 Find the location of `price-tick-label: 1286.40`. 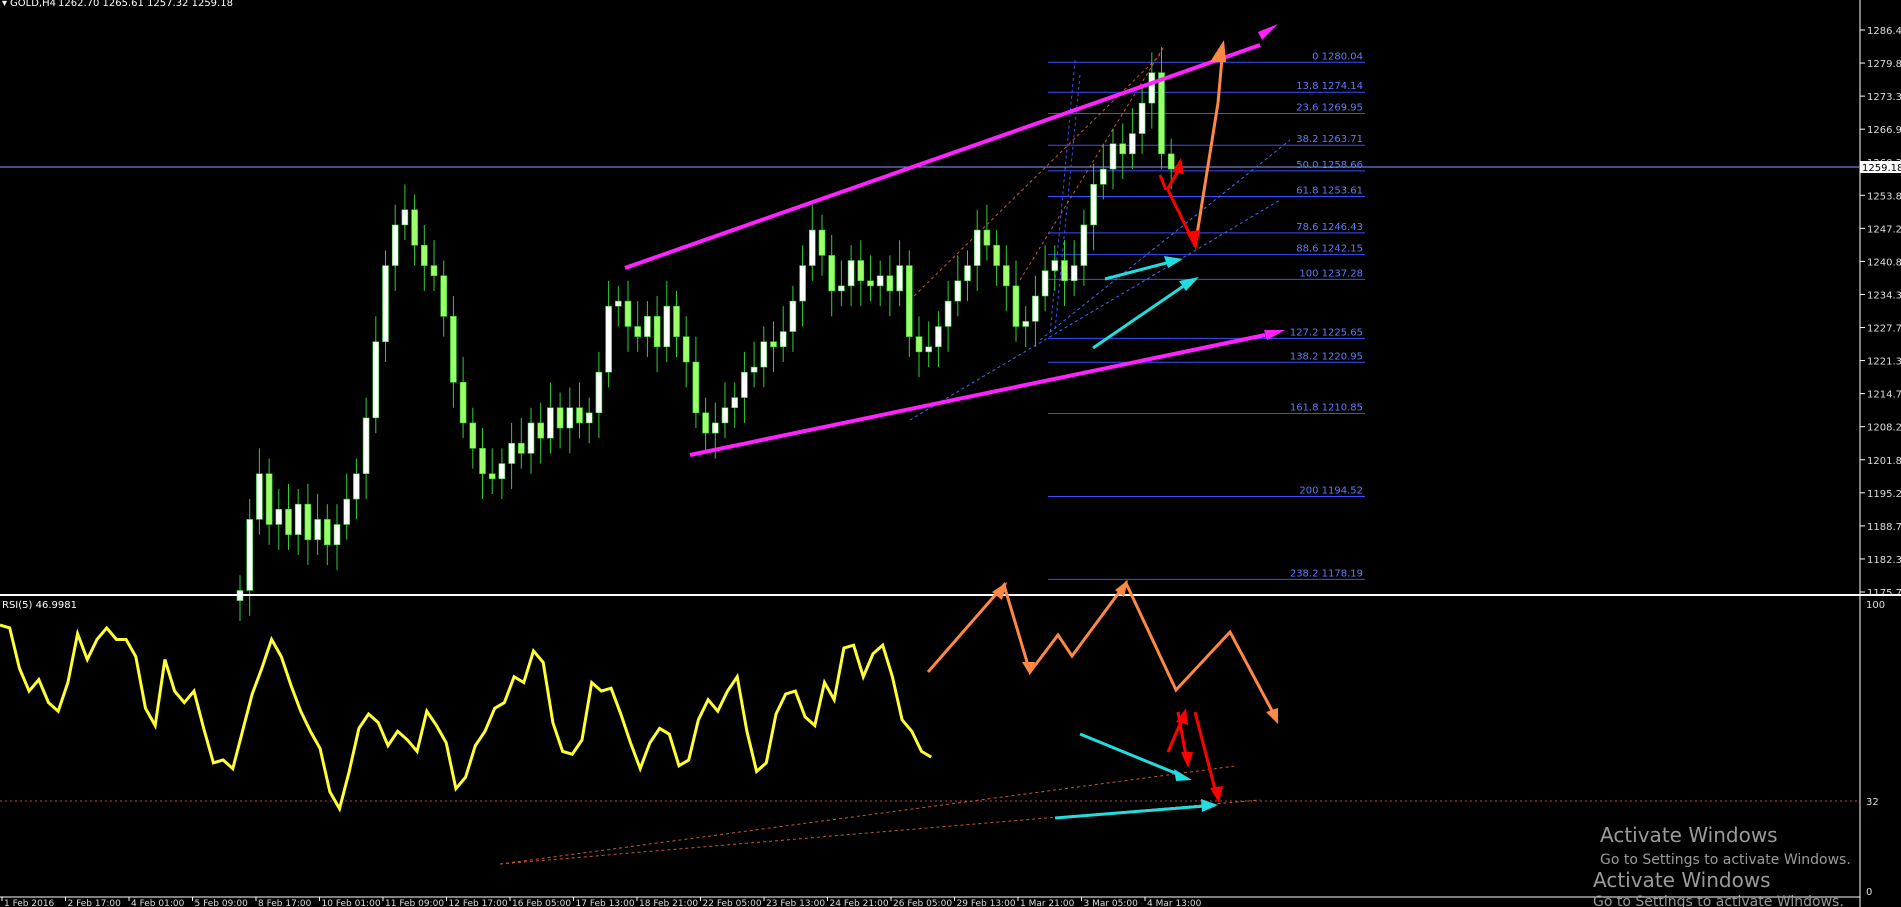

price-tick-label: 1286.40 is located at coordinates (1884, 31).